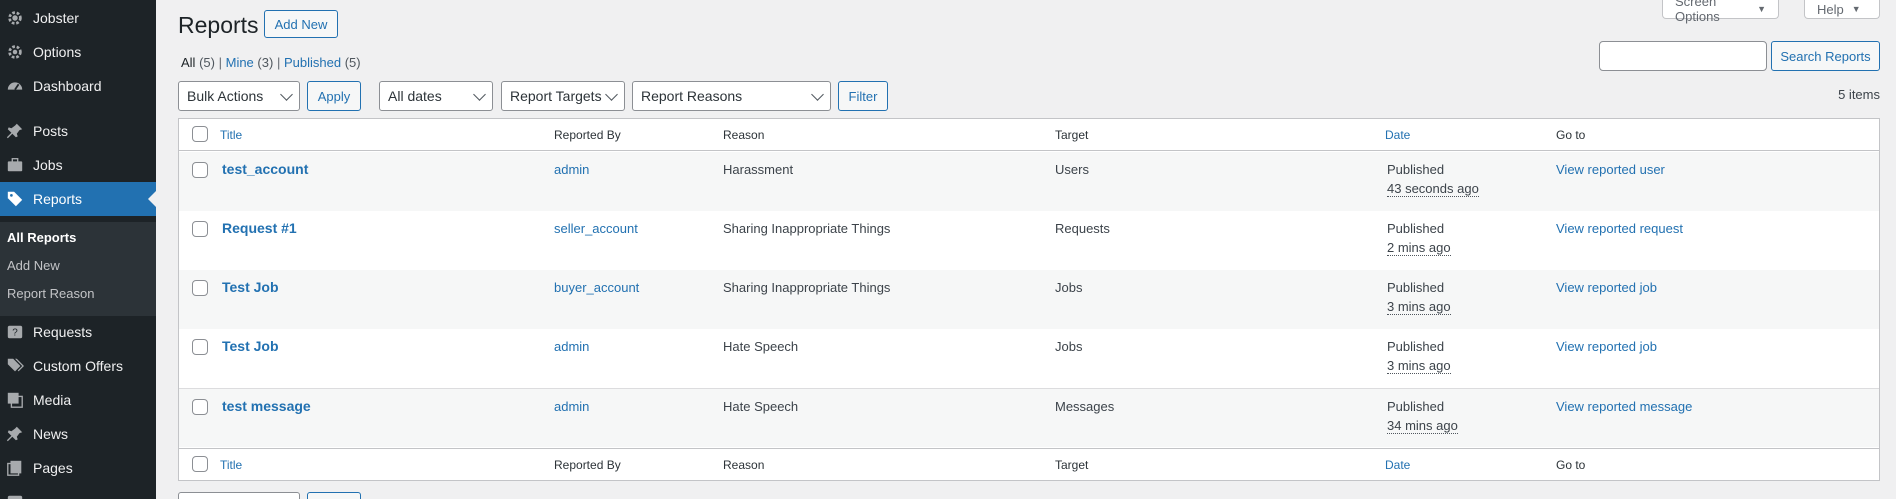 The width and height of the screenshot is (1896, 499). What do you see at coordinates (334, 96) in the screenshot?
I see `apply-button: Apply` at bounding box center [334, 96].